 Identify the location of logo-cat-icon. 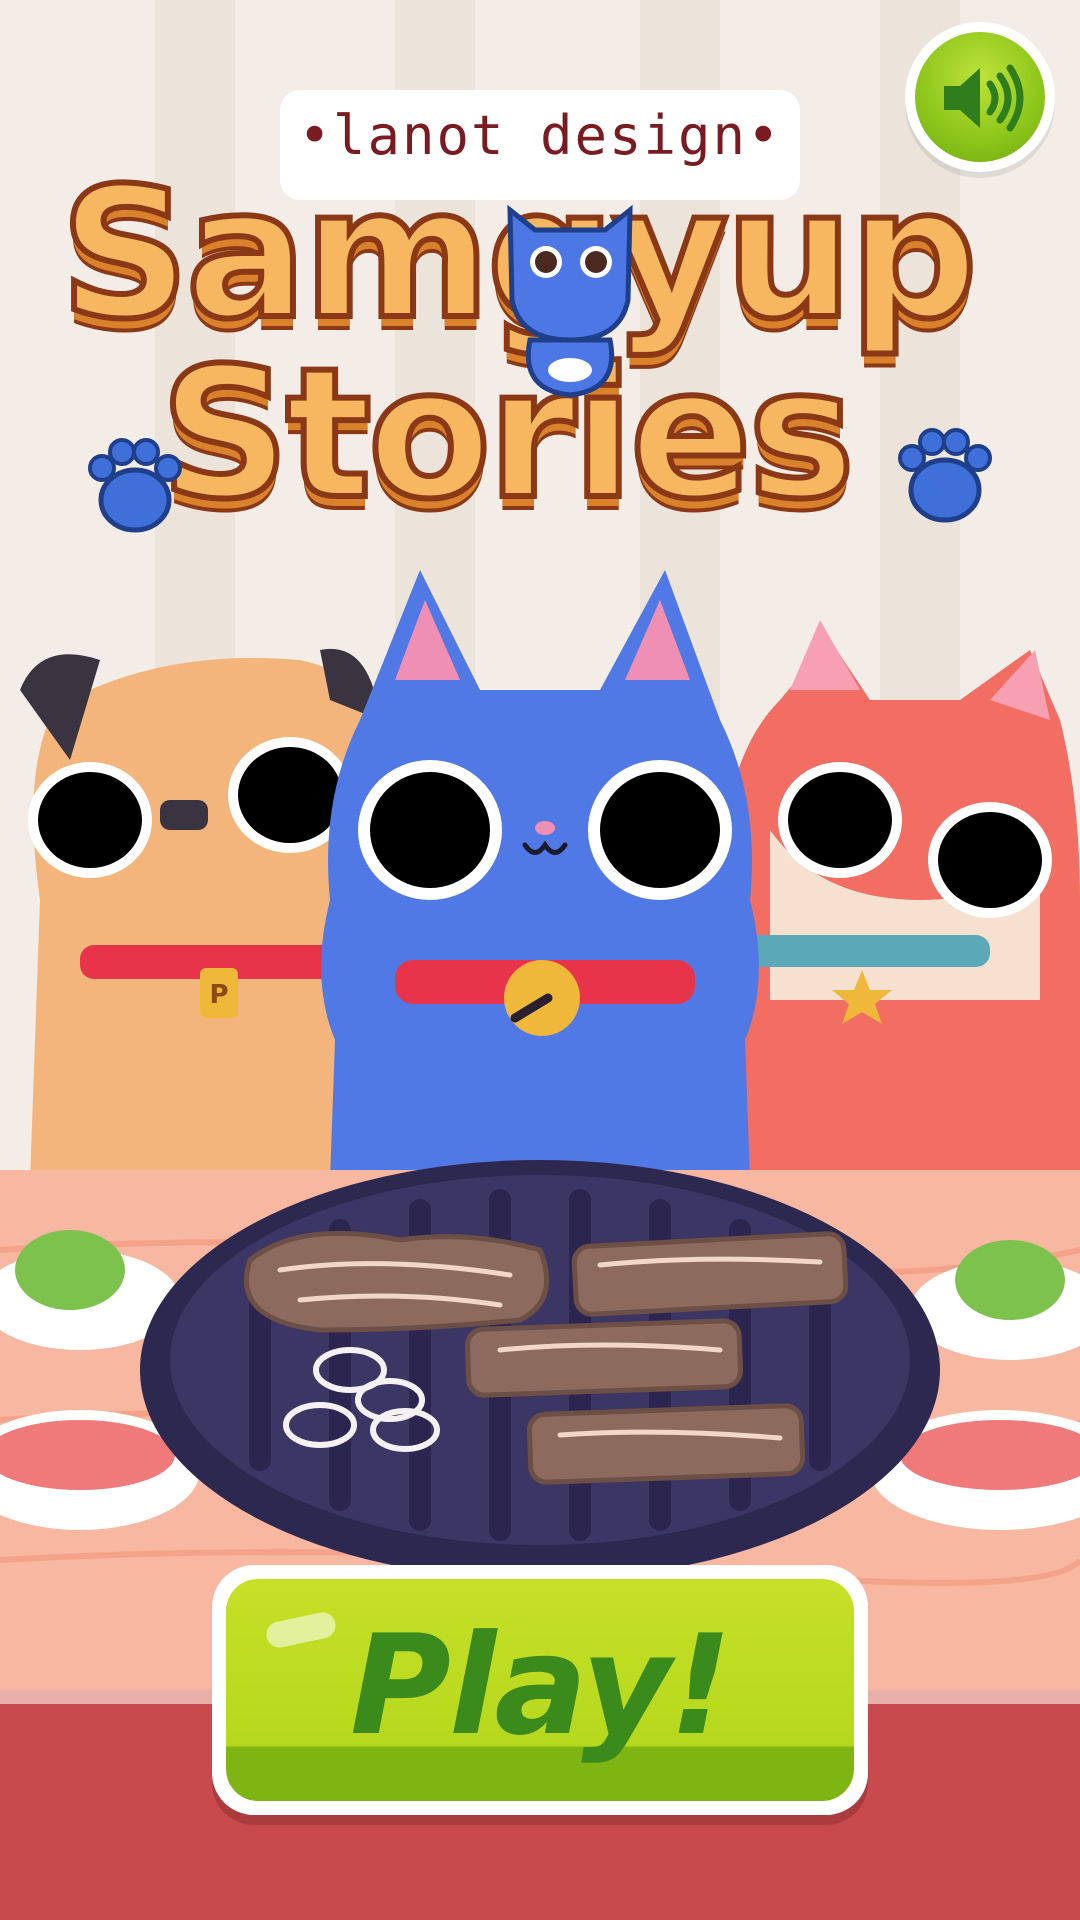
(570, 301).